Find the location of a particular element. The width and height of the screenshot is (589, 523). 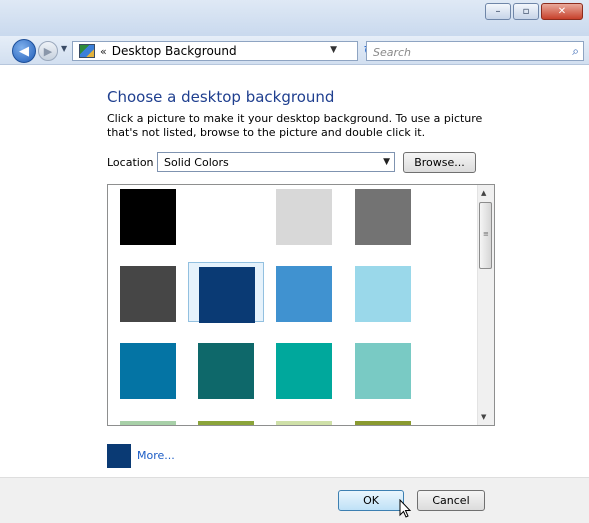

cancel-button: Cancel is located at coordinates (451, 500).